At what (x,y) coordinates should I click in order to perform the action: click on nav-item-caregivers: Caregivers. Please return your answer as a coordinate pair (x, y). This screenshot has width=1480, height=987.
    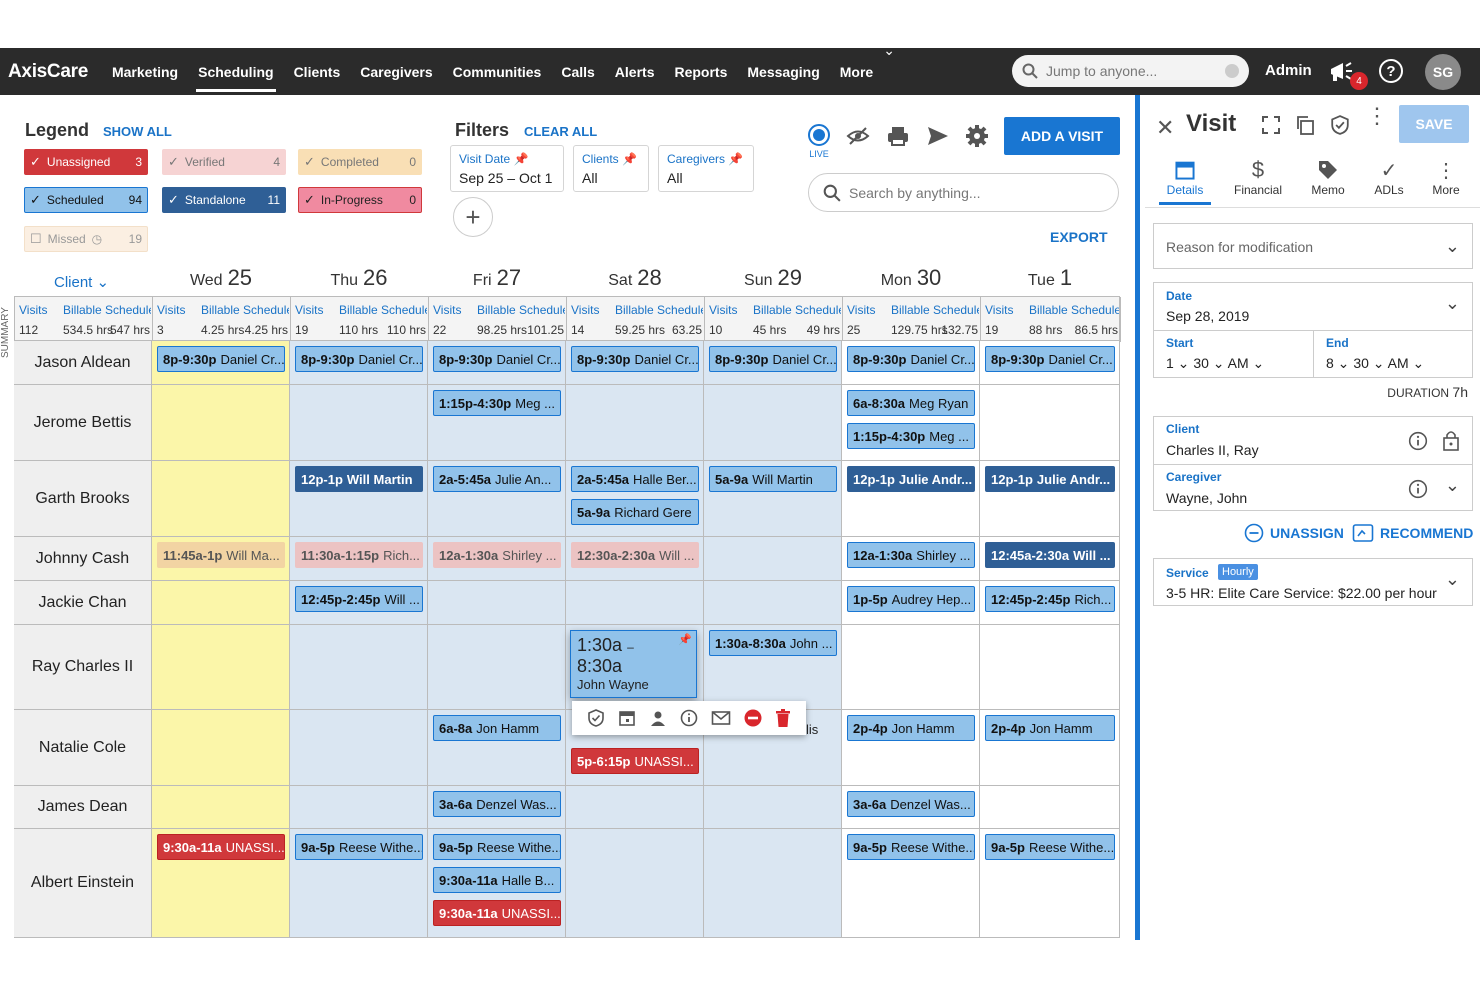
    Looking at the image, I should click on (396, 71).